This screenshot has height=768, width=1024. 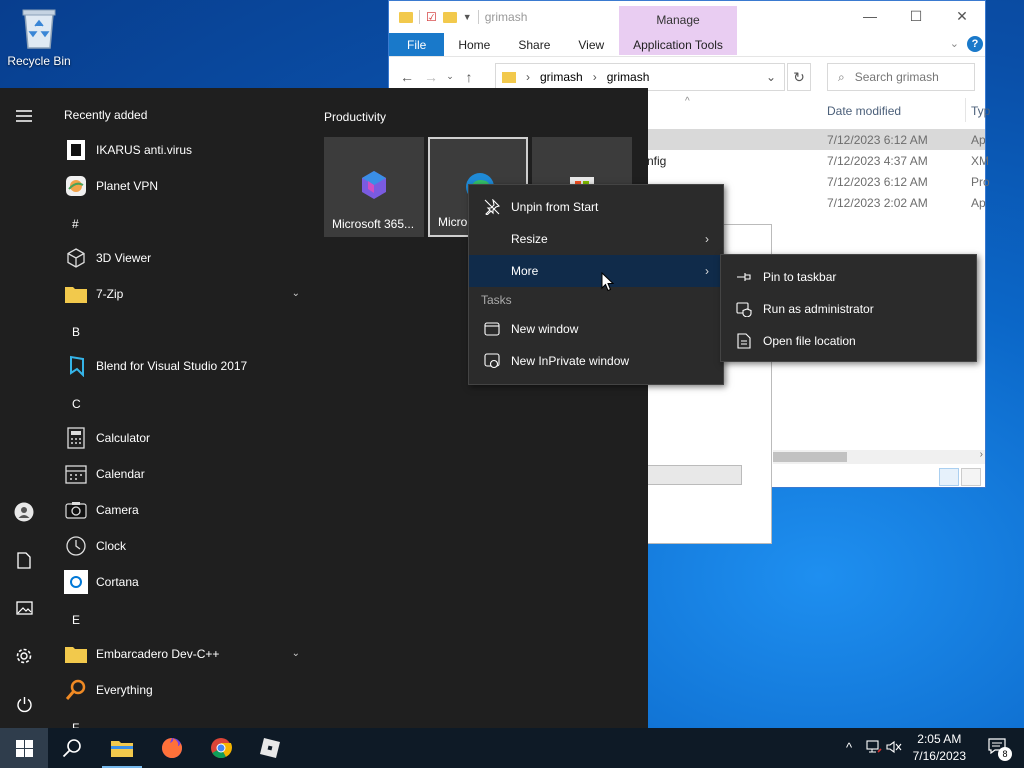 What do you see at coordinates (555, 207) in the screenshot?
I see `menu-item-label: Unpin from Start` at bounding box center [555, 207].